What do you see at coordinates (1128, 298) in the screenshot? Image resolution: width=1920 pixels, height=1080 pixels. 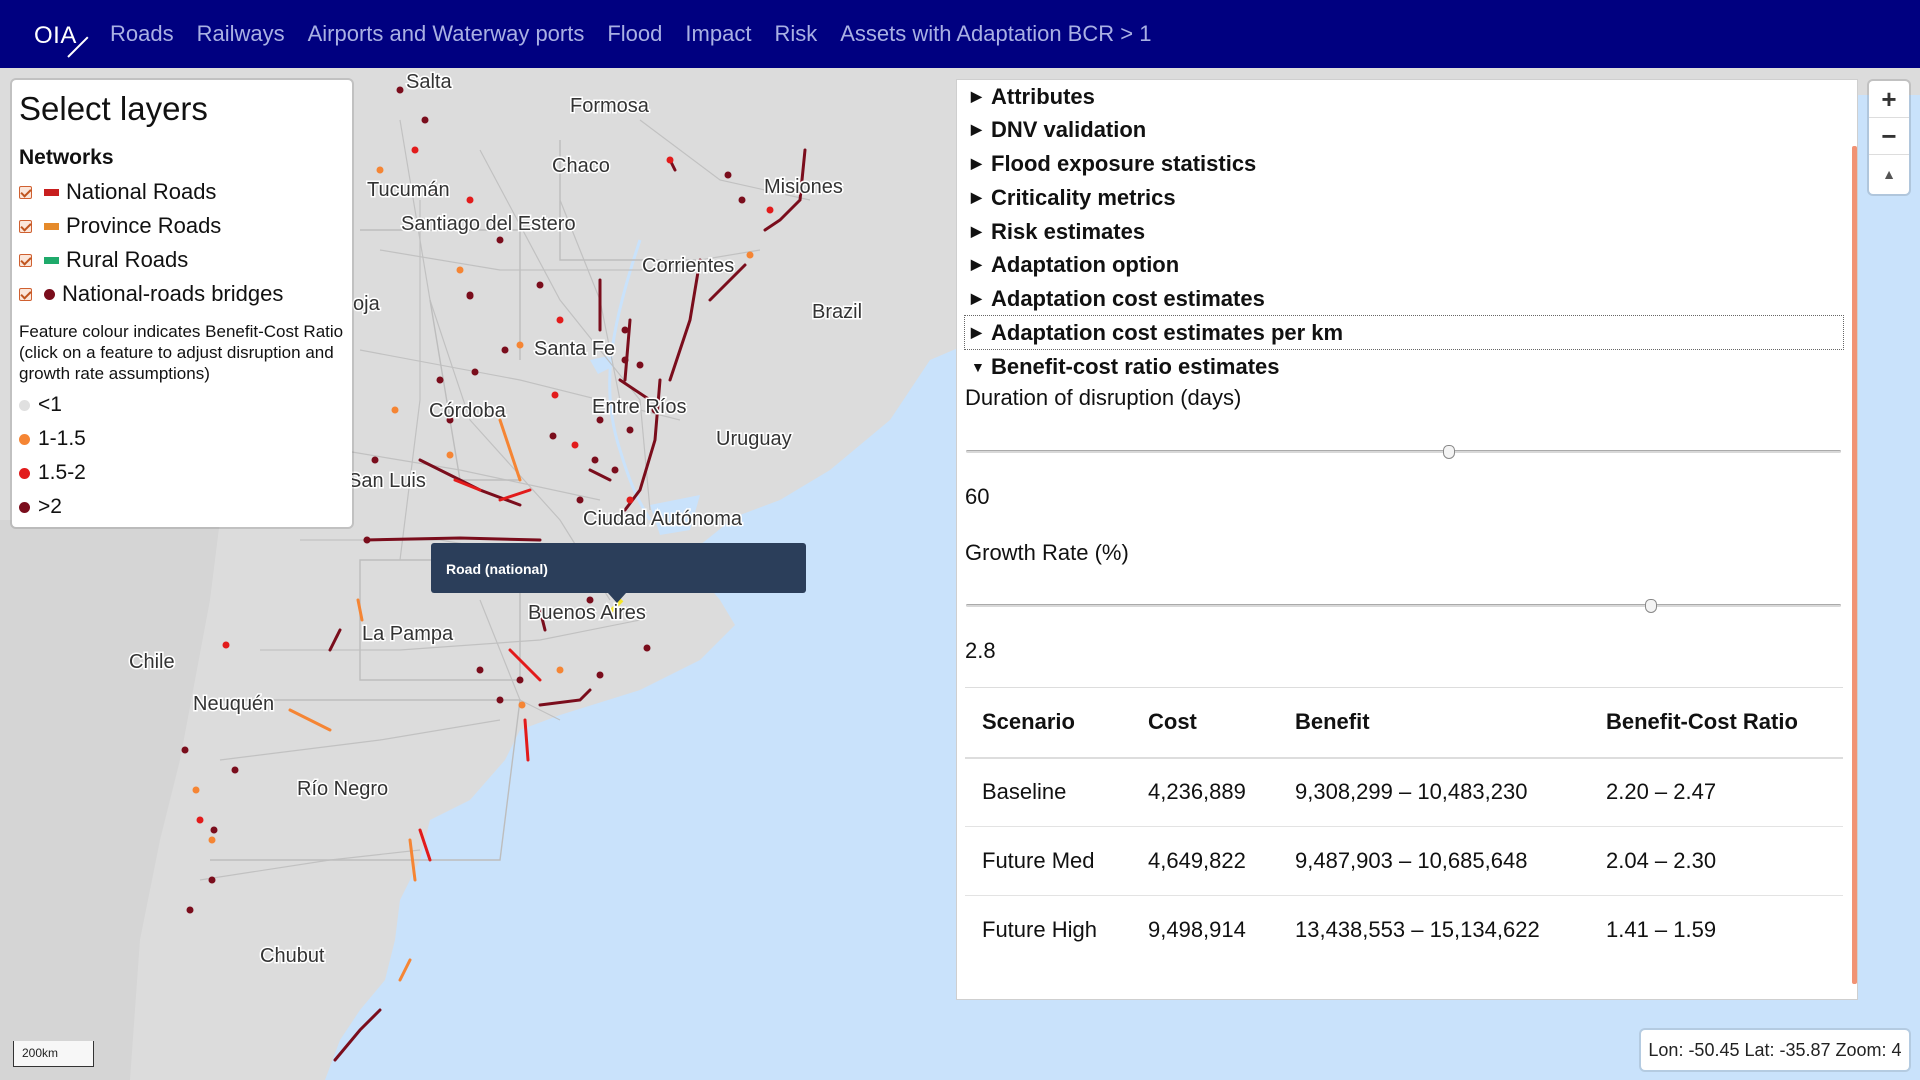 I see `section-adaptation-cost-label: Adaptation cost estimates` at bounding box center [1128, 298].